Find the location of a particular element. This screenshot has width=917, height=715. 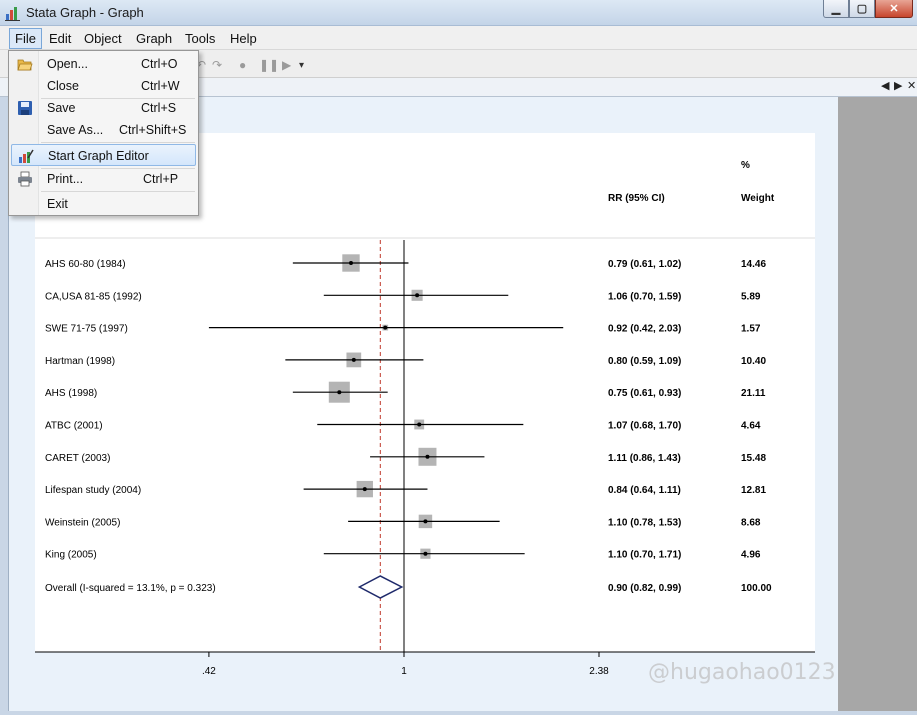

study-label: King (2005) is located at coordinates (71, 555).